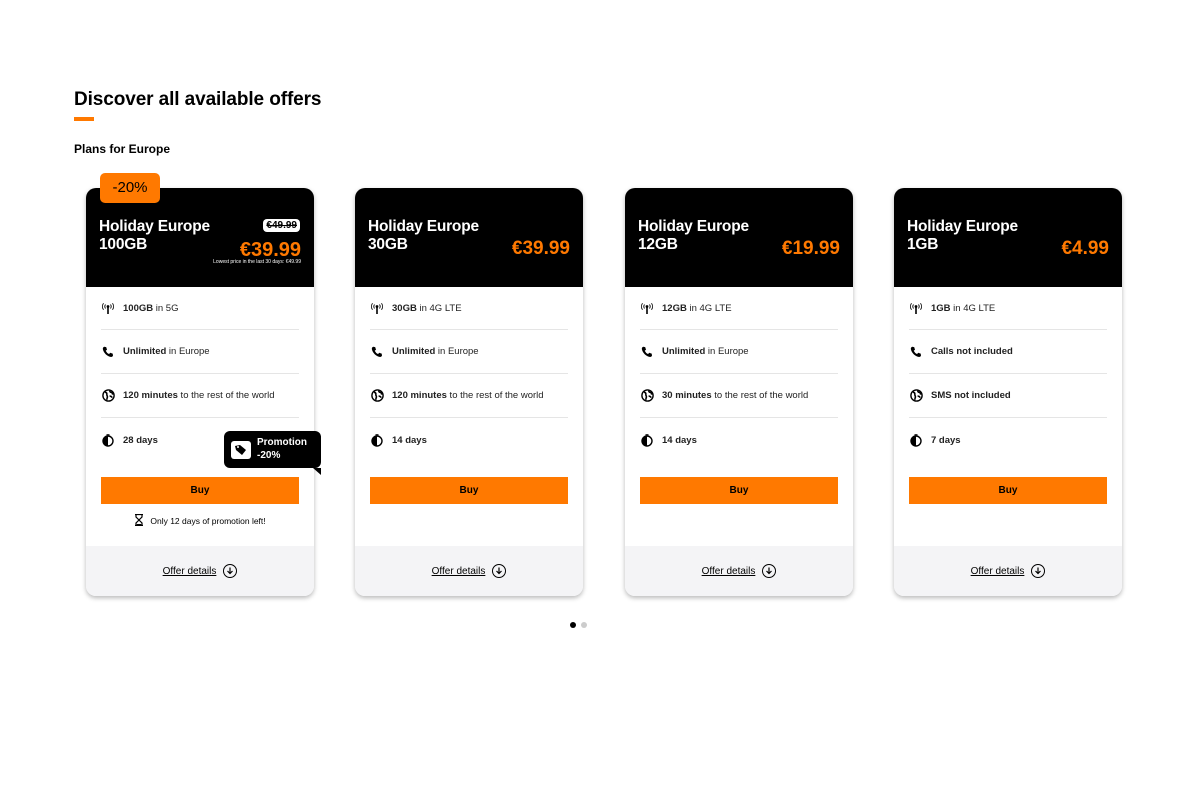 The image size is (1200, 800). Describe the element at coordinates (317, 471) in the screenshot. I see `tooltip-tail` at that location.